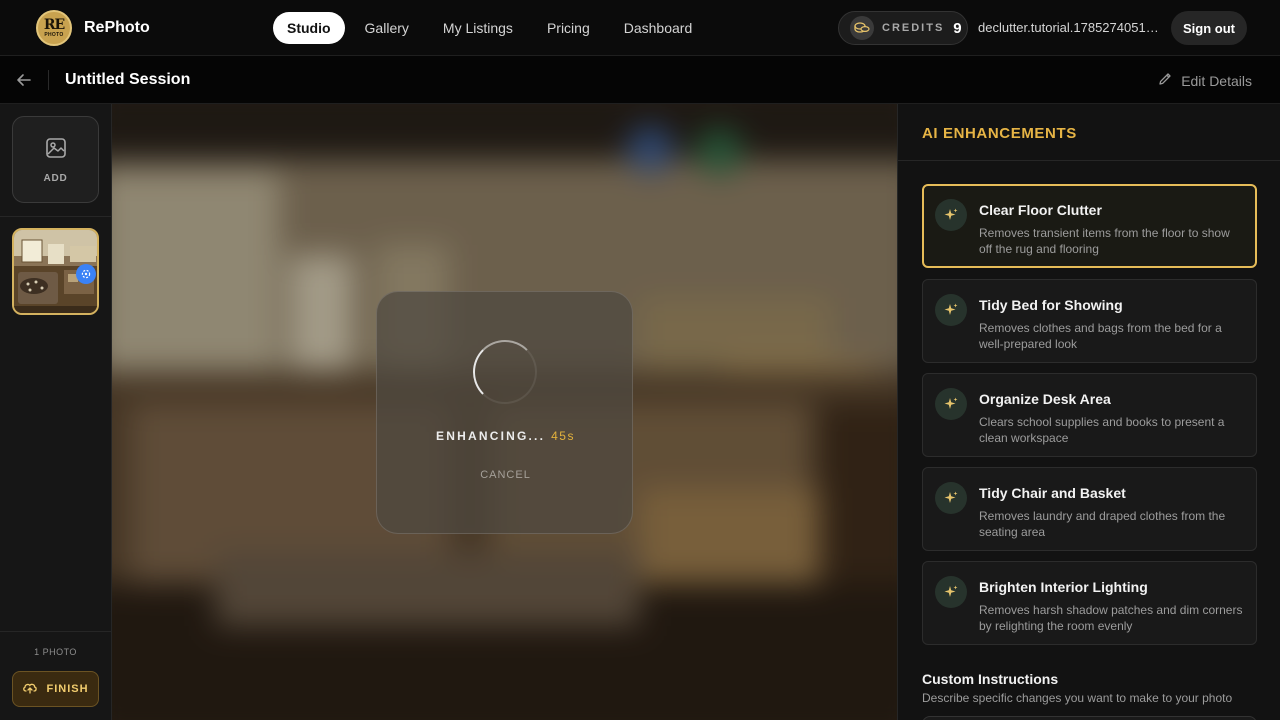  I want to click on enhancing-dialog: ENHANCING... 45s CANCEL, so click(504, 412).